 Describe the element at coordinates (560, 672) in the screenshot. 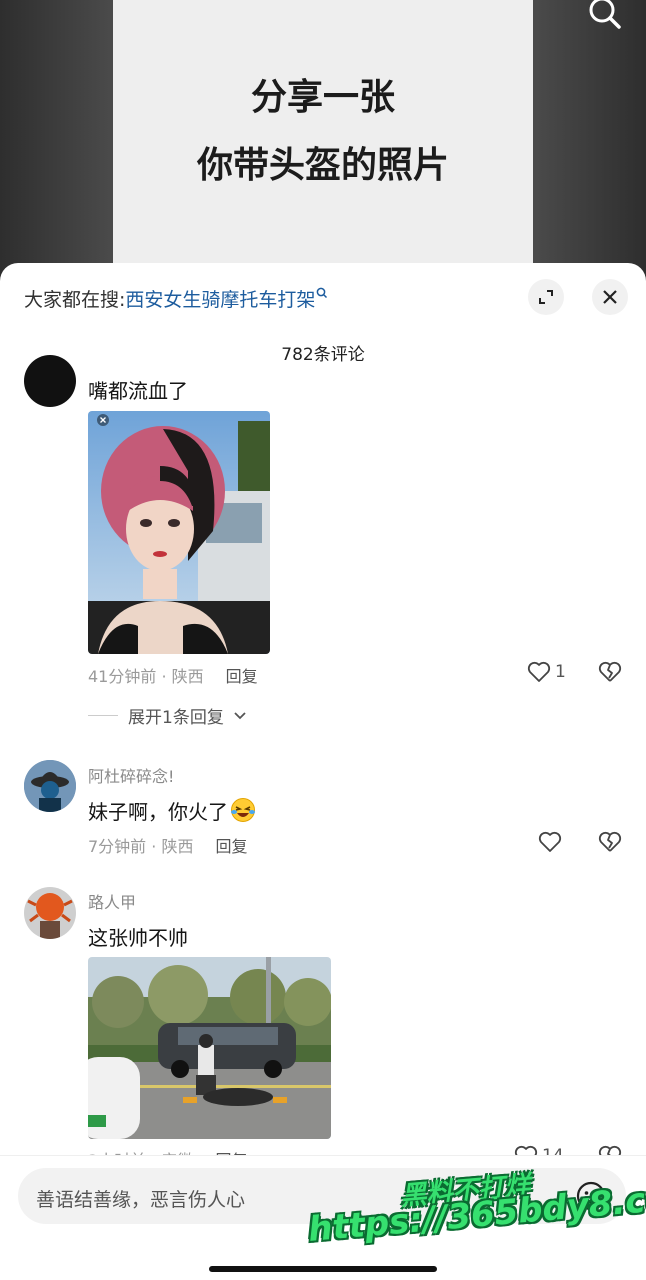

I see `like-count: 1` at that location.